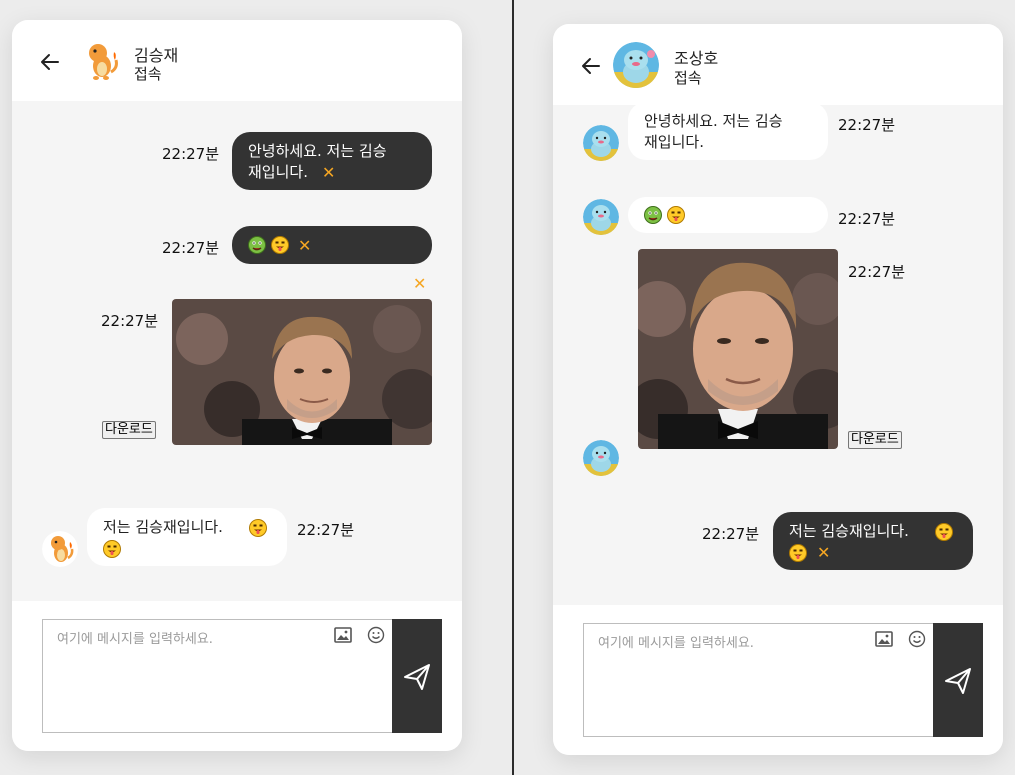 This screenshot has height=775, width=1015. I want to click on message-bubble-sent: 저는 김승재입니다. ✕, so click(873, 541).